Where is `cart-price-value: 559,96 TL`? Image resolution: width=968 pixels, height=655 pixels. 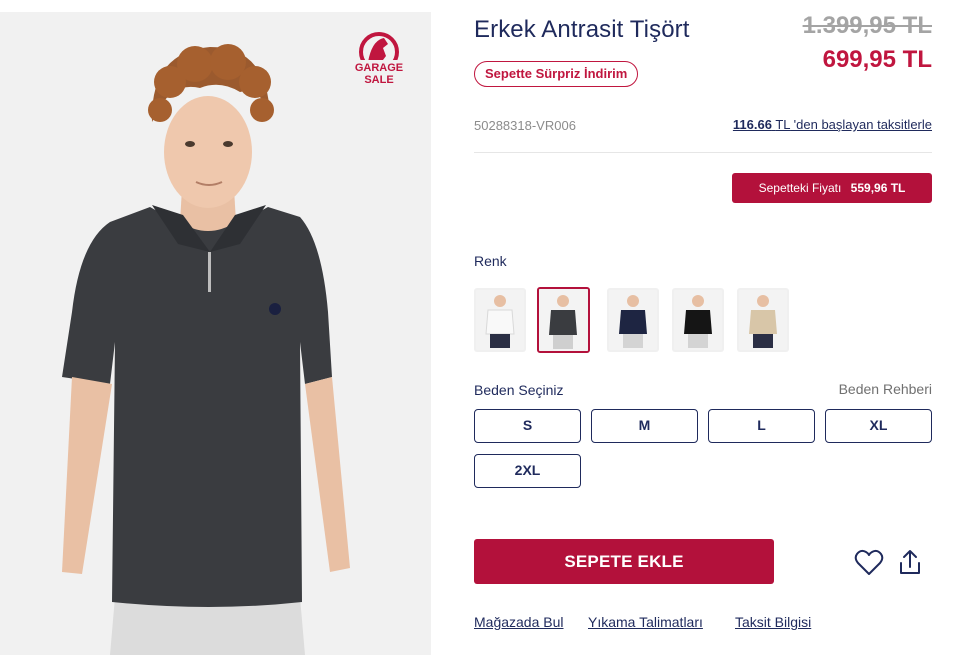
cart-price-value: 559,96 TL is located at coordinates (878, 188).